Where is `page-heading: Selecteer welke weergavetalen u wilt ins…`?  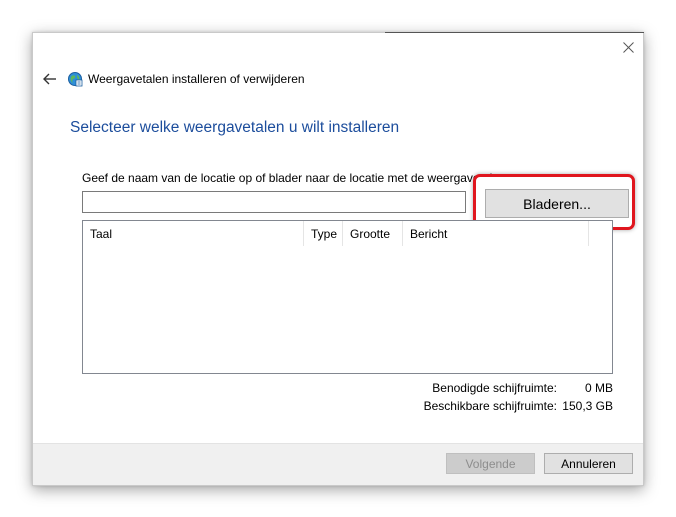 page-heading: Selecteer welke weergavetalen u wilt ins… is located at coordinates (235, 127).